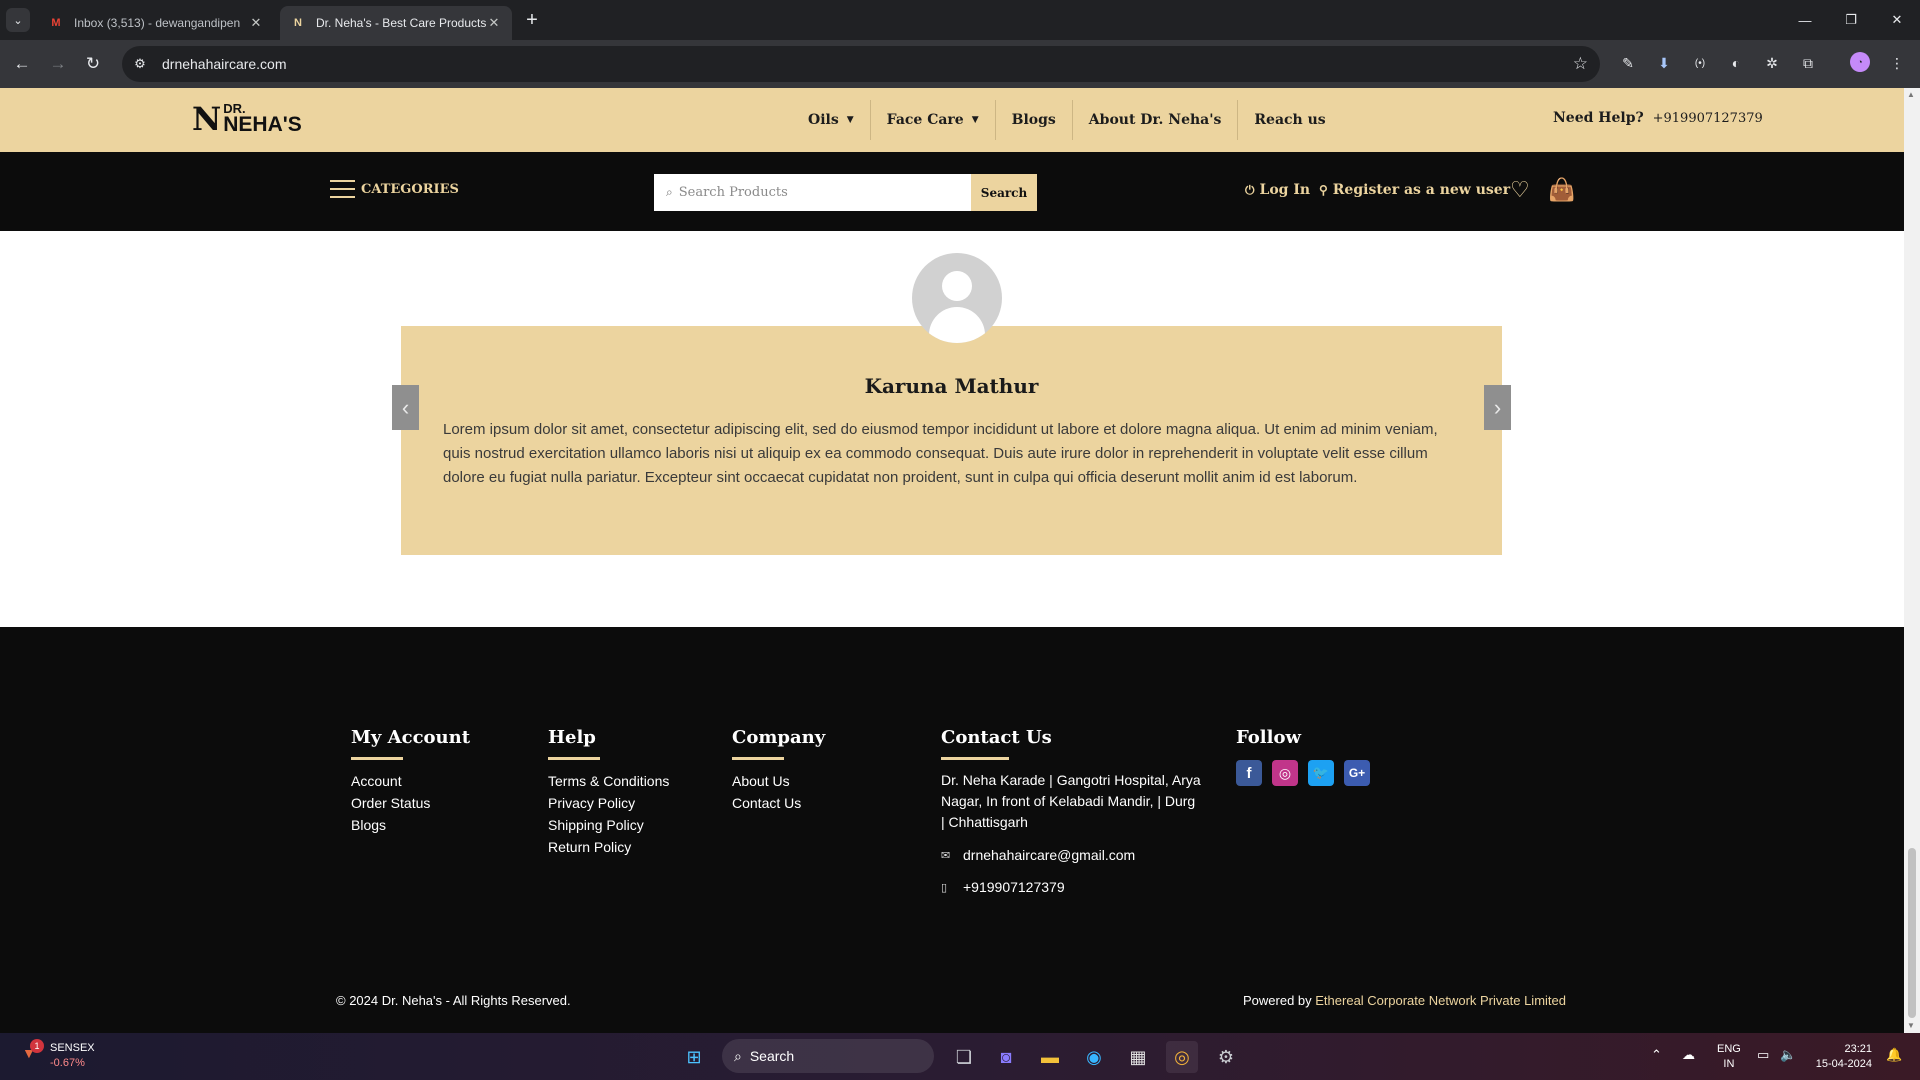 This screenshot has height=1080, width=1920. I want to click on footer-link-privacy: Privacy Policy, so click(608, 803).